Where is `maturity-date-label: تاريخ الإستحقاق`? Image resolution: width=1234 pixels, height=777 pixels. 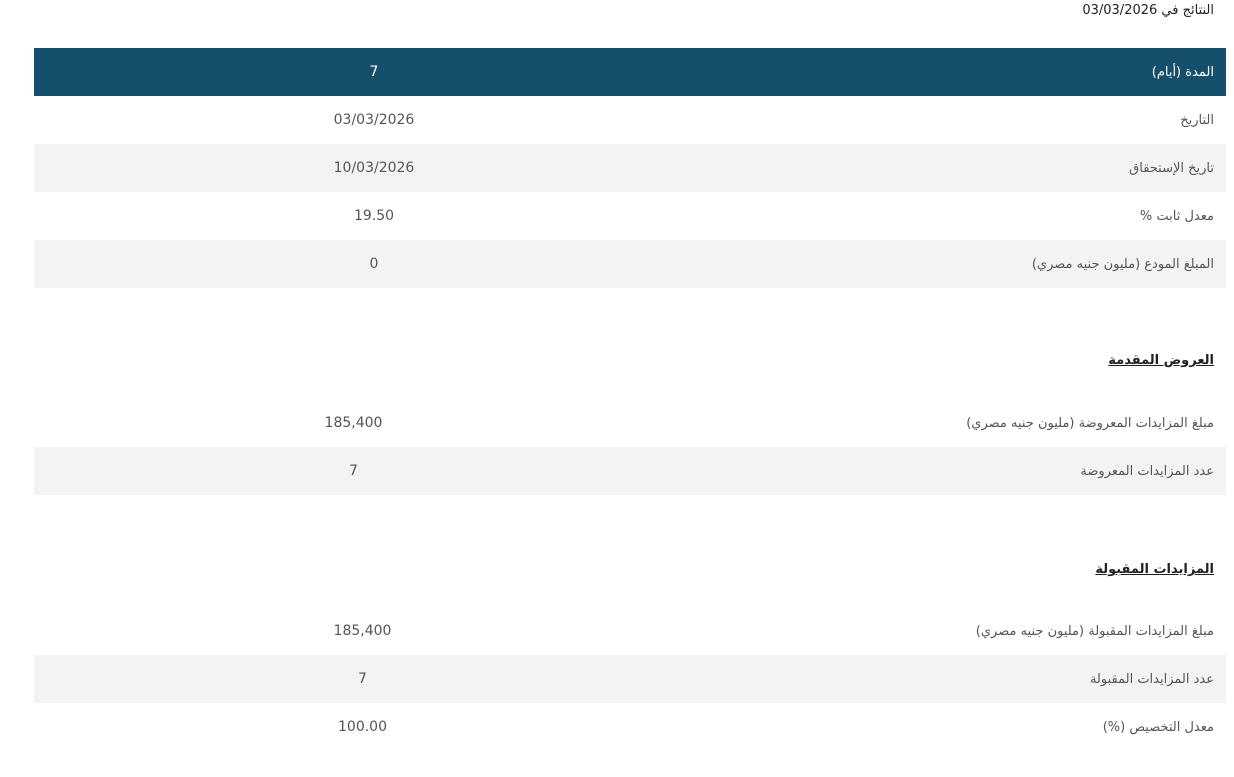
maturity-date-label: تاريخ الإستحقاق is located at coordinates (970, 168).